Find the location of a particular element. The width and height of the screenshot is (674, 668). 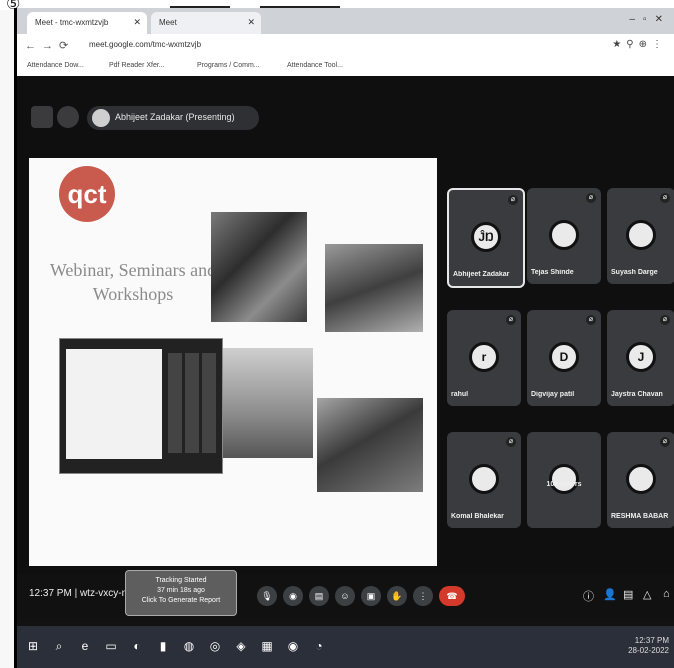

participant-name: Tejas Shinde is located at coordinates (552, 272).